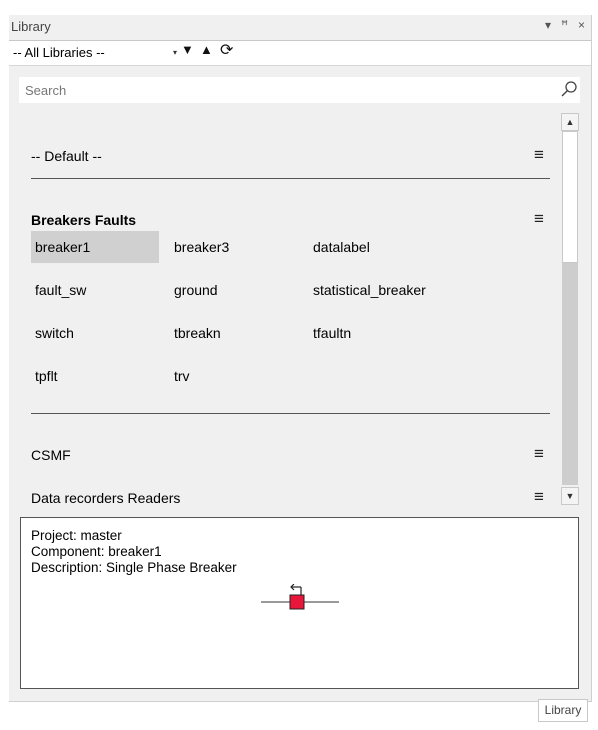 The height and width of the screenshot is (730, 598). I want to click on component-item: fault_sw, so click(95, 290).